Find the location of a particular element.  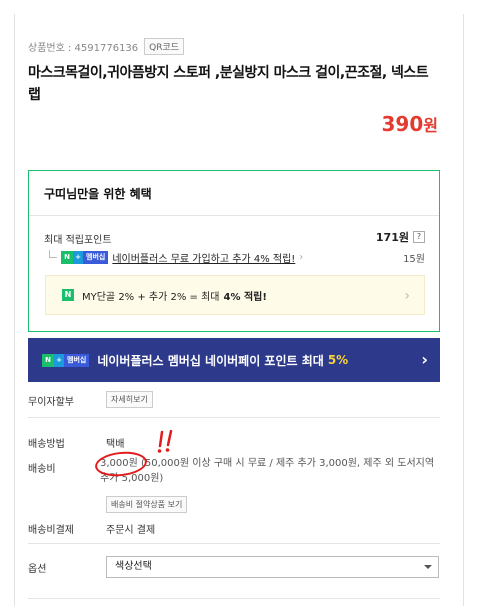

shipping-payment-value: 주문시 결제 is located at coordinates (131, 530).